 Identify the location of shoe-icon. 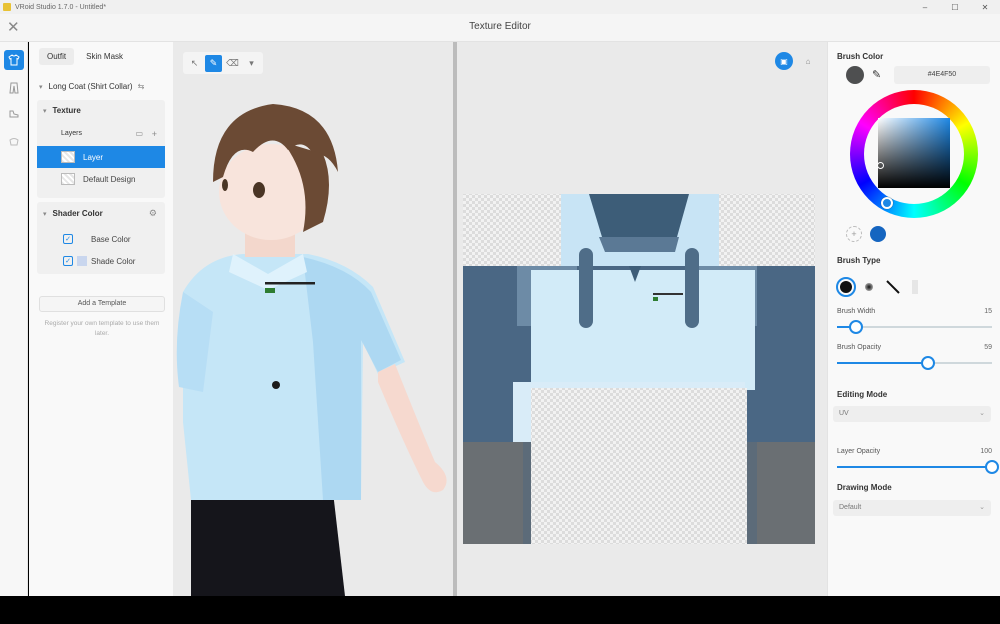
(14, 114).